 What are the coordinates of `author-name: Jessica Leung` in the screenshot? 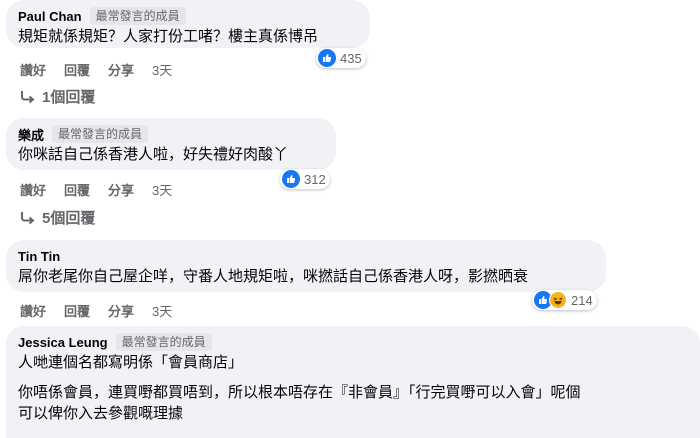 It's located at (63, 342).